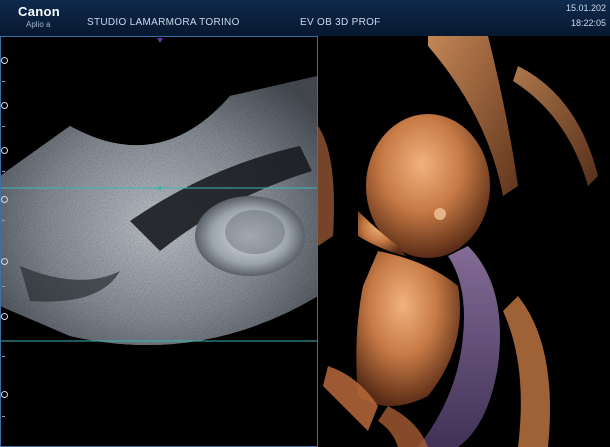 This screenshot has height=447, width=610. I want to click on device-model: Aplio a, so click(38, 24).